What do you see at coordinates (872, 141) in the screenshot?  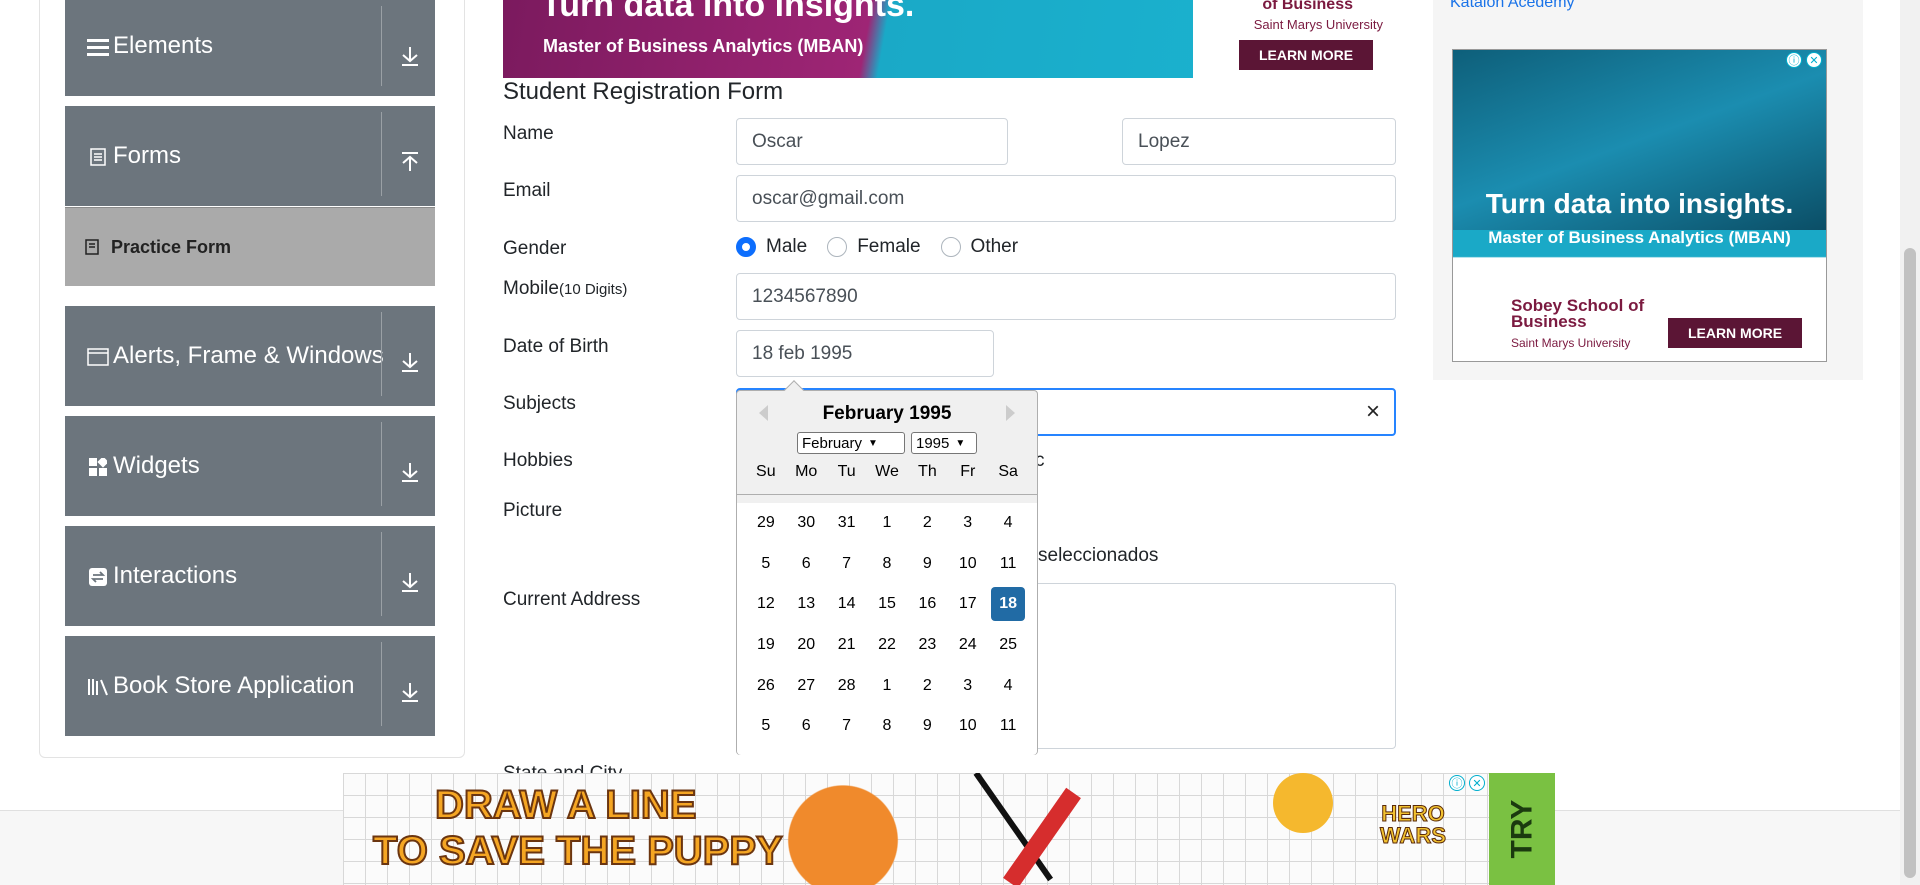 I see `first-name-input: Oscar` at bounding box center [872, 141].